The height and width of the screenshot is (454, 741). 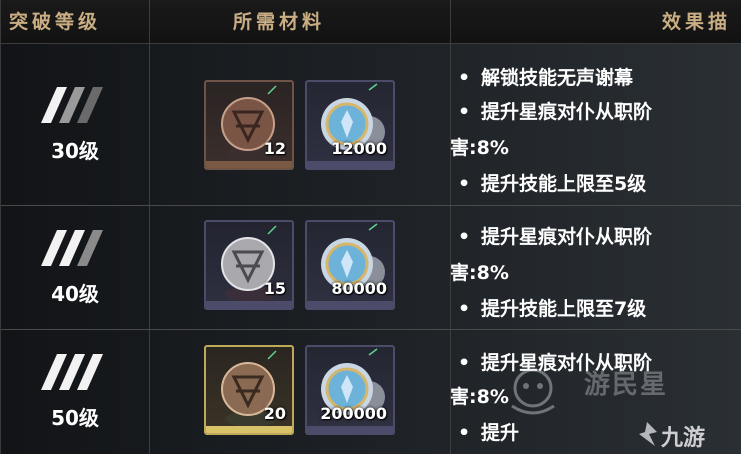 What do you see at coordinates (552, 309) in the screenshot?
I see `effect-line: • 提升技能上限至7级` at bounding box center [552, 309].